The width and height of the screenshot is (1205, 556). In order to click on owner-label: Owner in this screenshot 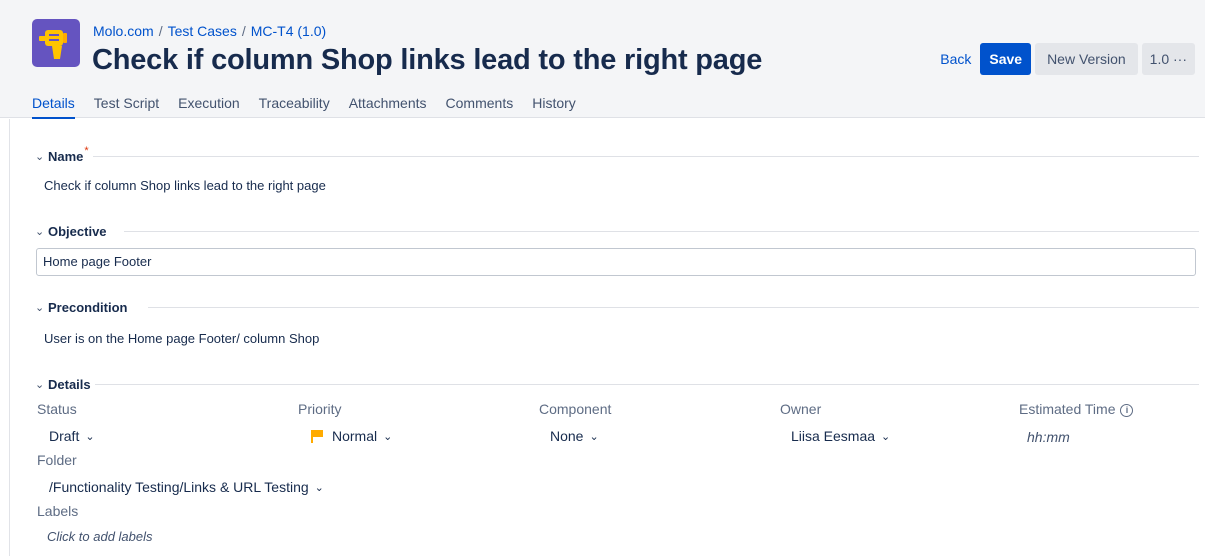, I will do `click(801, 409)`.